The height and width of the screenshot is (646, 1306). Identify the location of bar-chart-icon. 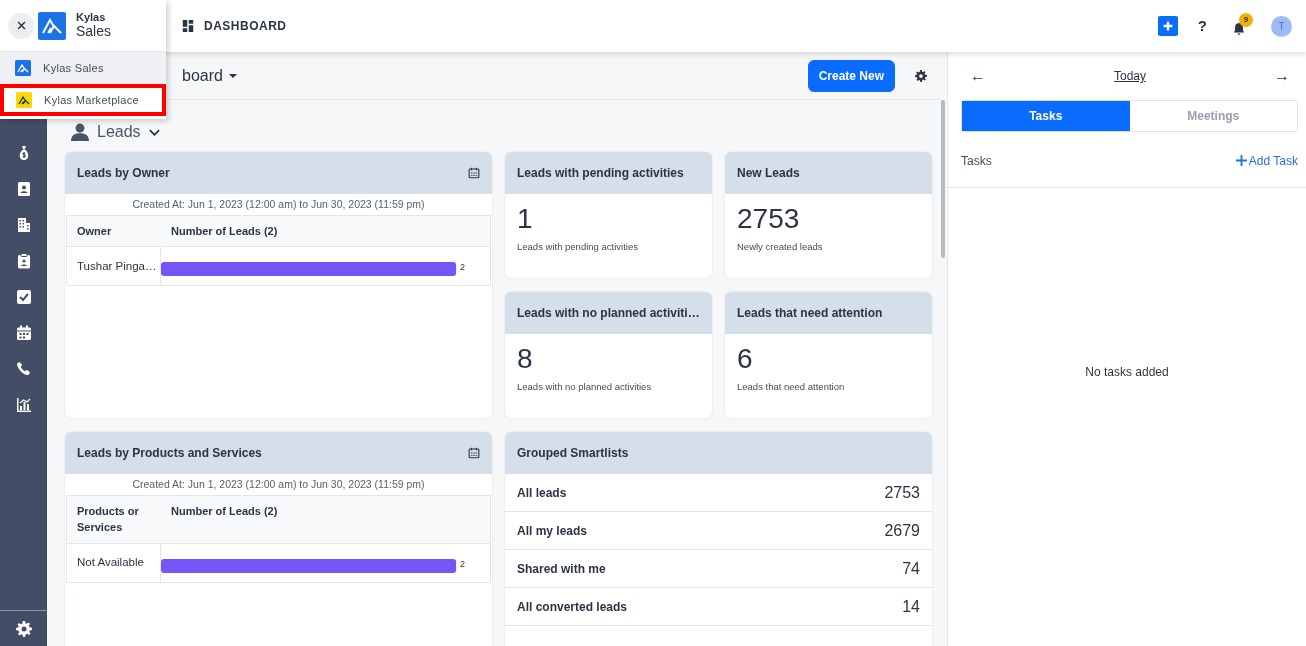
(23, 405).